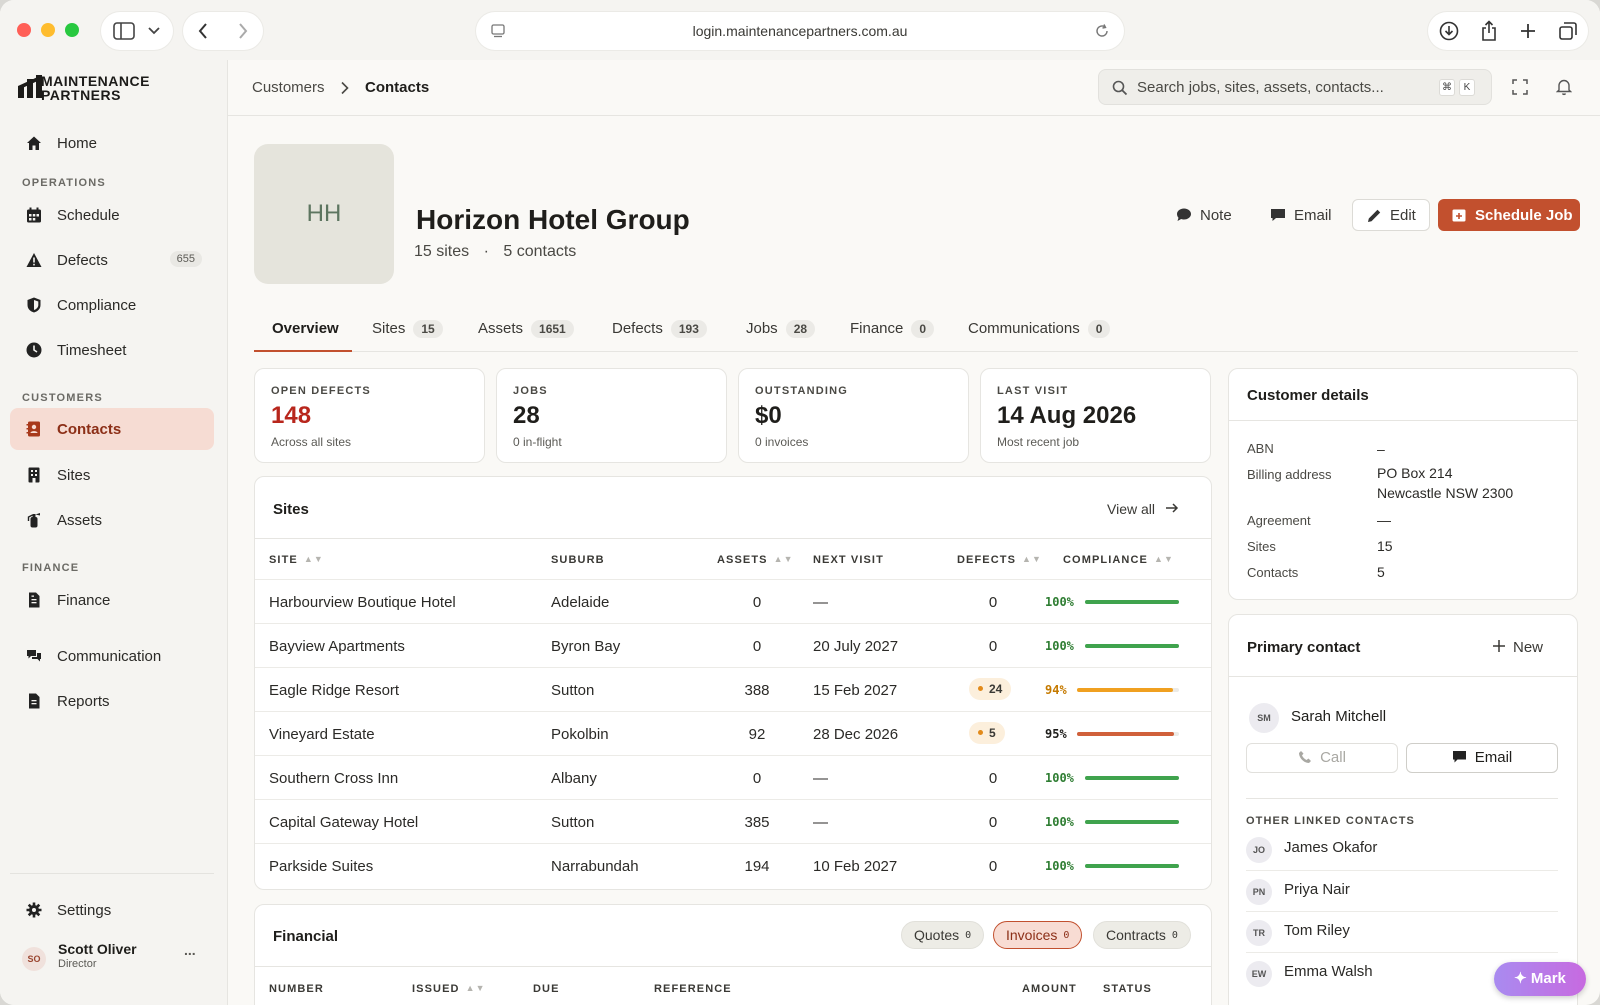  What do you see at coordinates (1402, 932) in the screenshot?
I see `list-item: TR Tom Riley` at bounding box center [1402, 932].